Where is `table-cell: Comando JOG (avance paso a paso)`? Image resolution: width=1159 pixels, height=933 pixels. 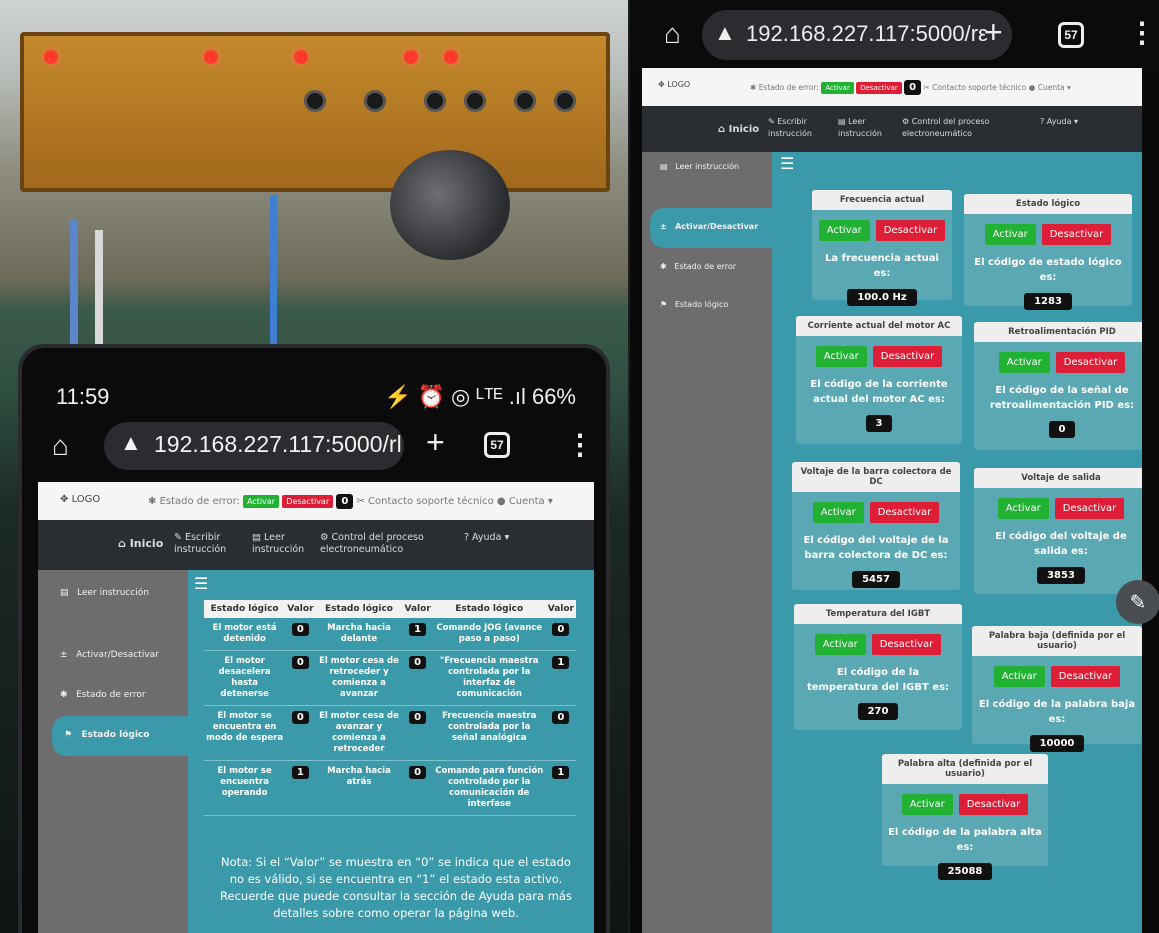 table-cell: Comando JOG (avance paso a paso) is located at coordinates (489, 634).